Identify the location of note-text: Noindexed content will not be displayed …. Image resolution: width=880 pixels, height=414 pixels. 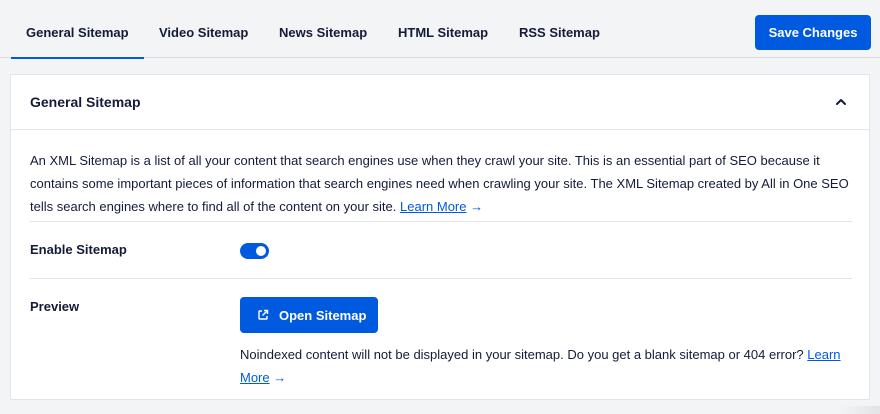
(522, 354).